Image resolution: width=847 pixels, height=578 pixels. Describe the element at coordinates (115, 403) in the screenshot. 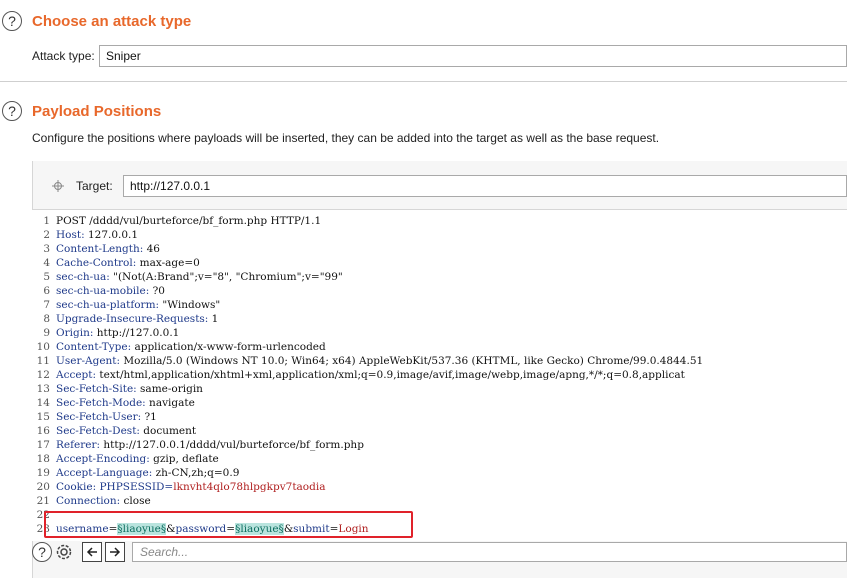

I see `request-line: 14 Sec-Fetch-Mode: navigate` at that location.